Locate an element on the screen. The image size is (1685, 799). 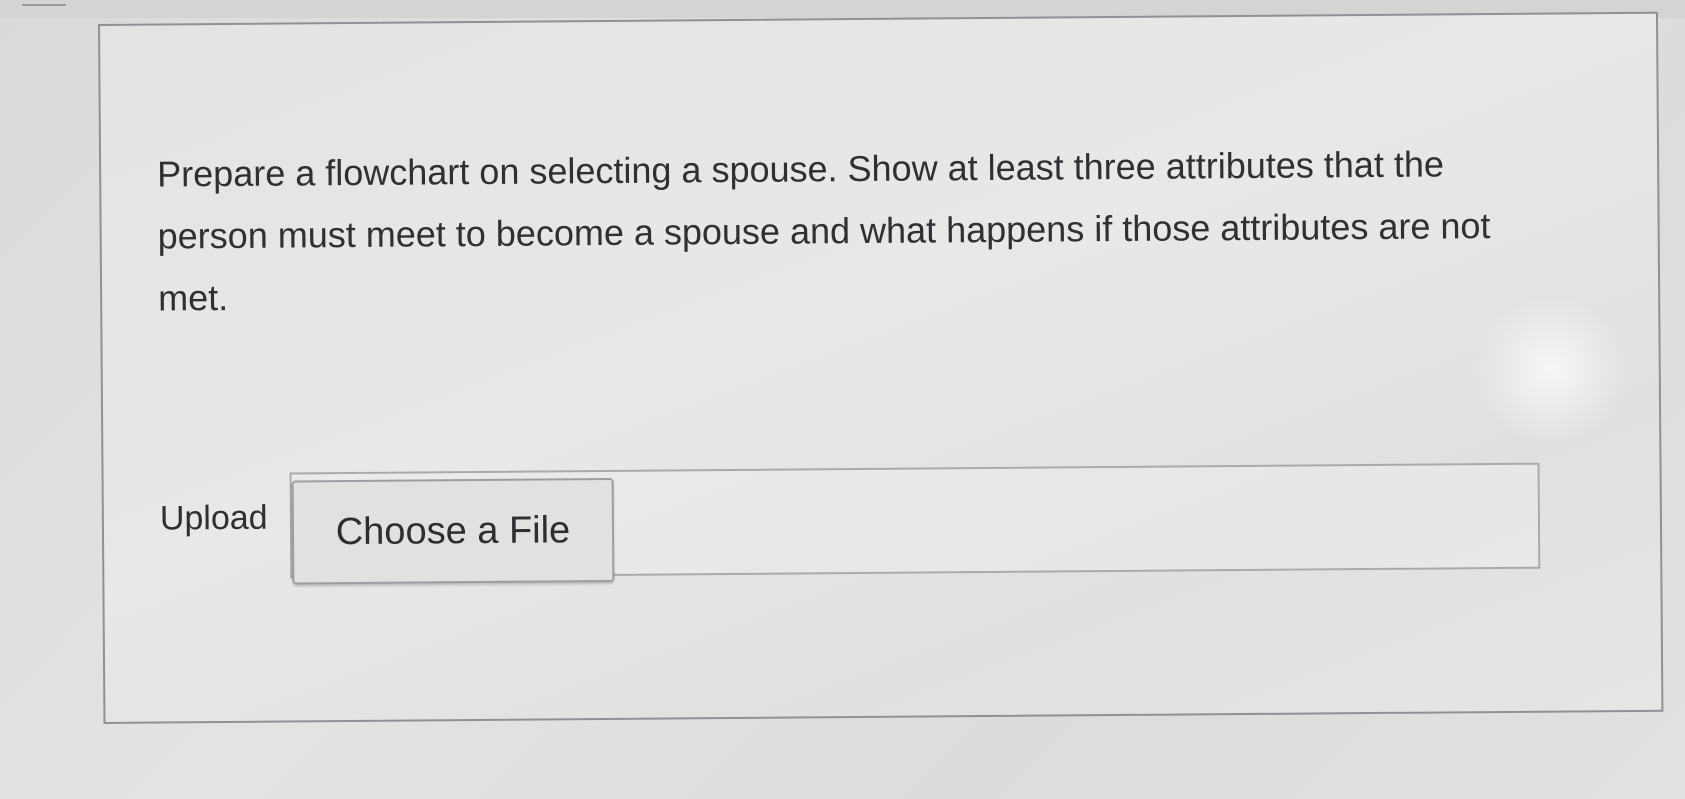
choose-file-button: Choose a File is located at coordinates (453, 531).